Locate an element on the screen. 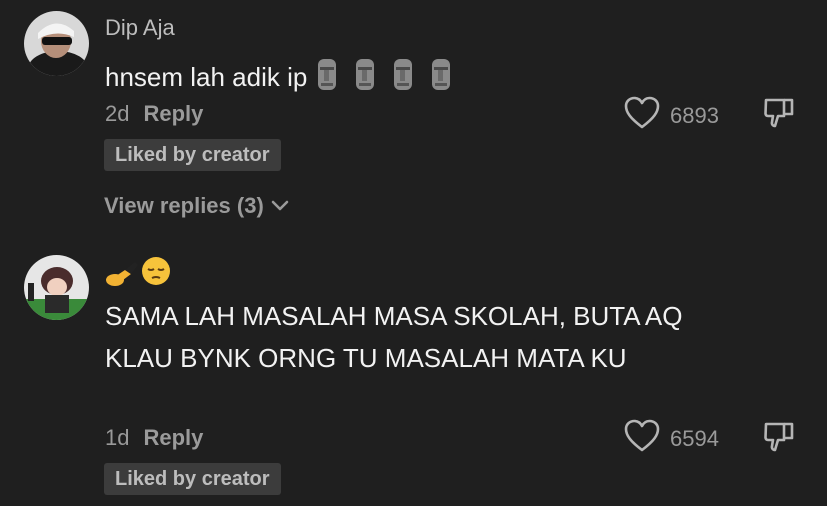  chevron-down-icon is located at coordinates (280, 206).